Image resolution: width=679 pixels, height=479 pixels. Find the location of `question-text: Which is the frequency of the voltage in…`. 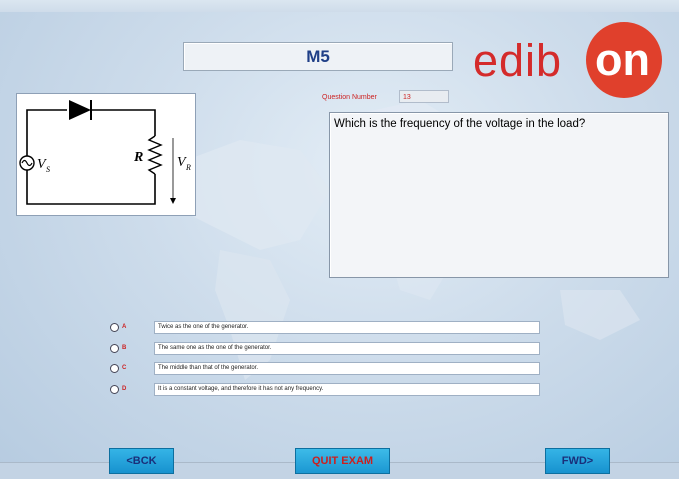

question-text: Which is the frequency of the voltage in… is located at coordinates (460, 124).